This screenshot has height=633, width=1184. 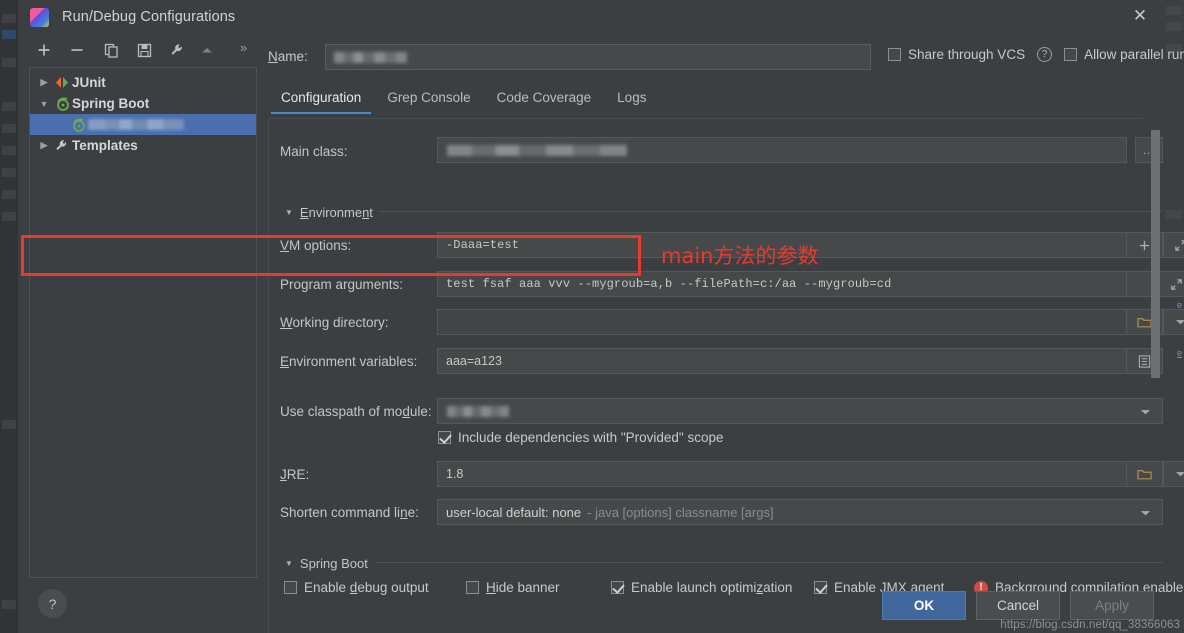 I want to click on jre-dropdown-button, so click(x=1173, y=474).